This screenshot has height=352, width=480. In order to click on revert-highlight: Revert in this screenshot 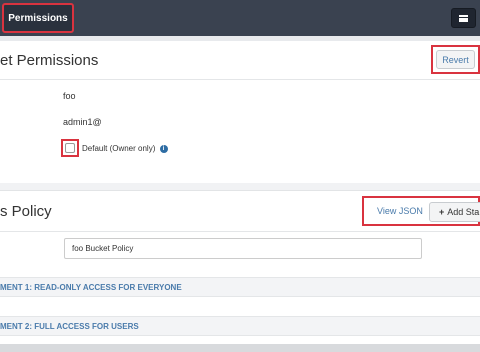, I will do `click(455, 59)`.